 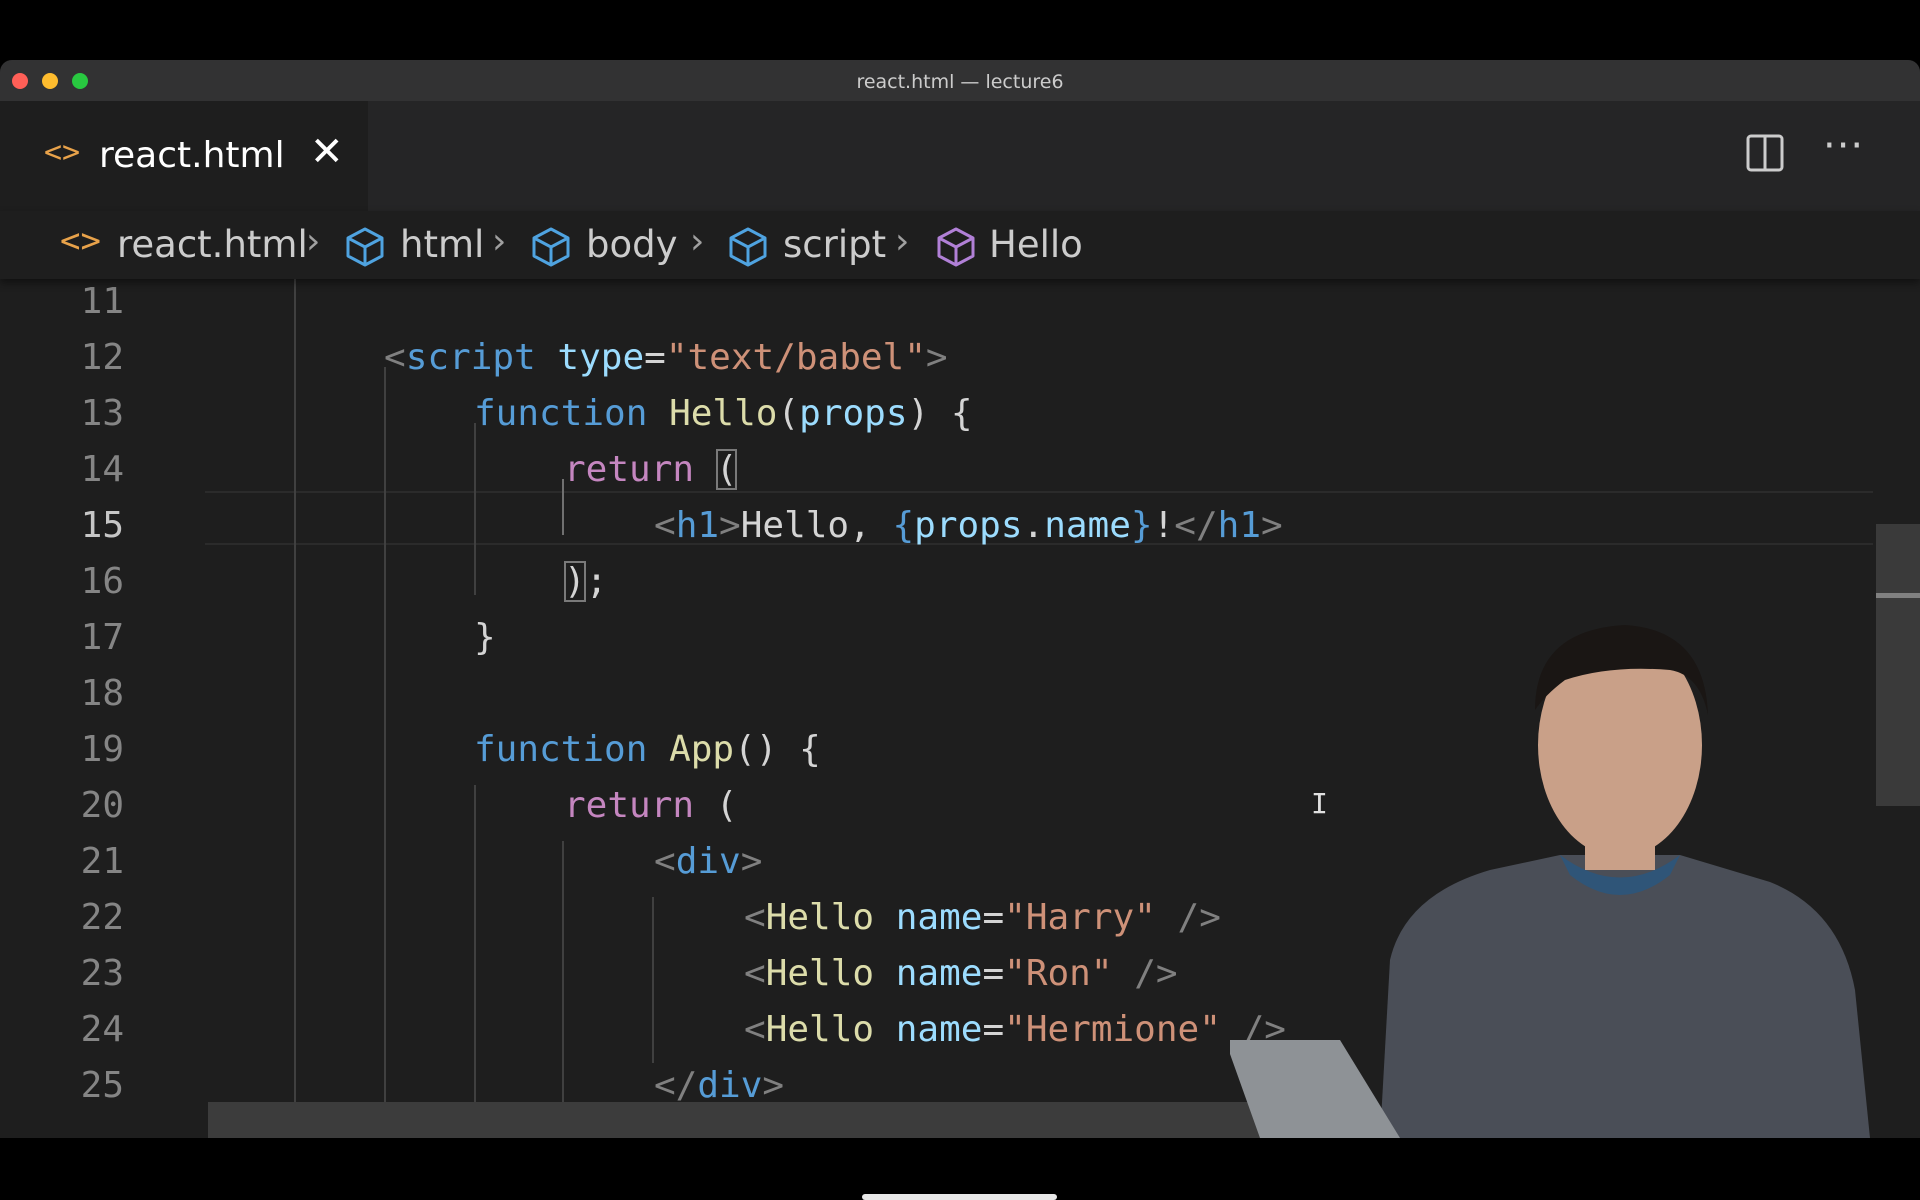 I want to click on line-number: 22, so click(x=102, y=917).